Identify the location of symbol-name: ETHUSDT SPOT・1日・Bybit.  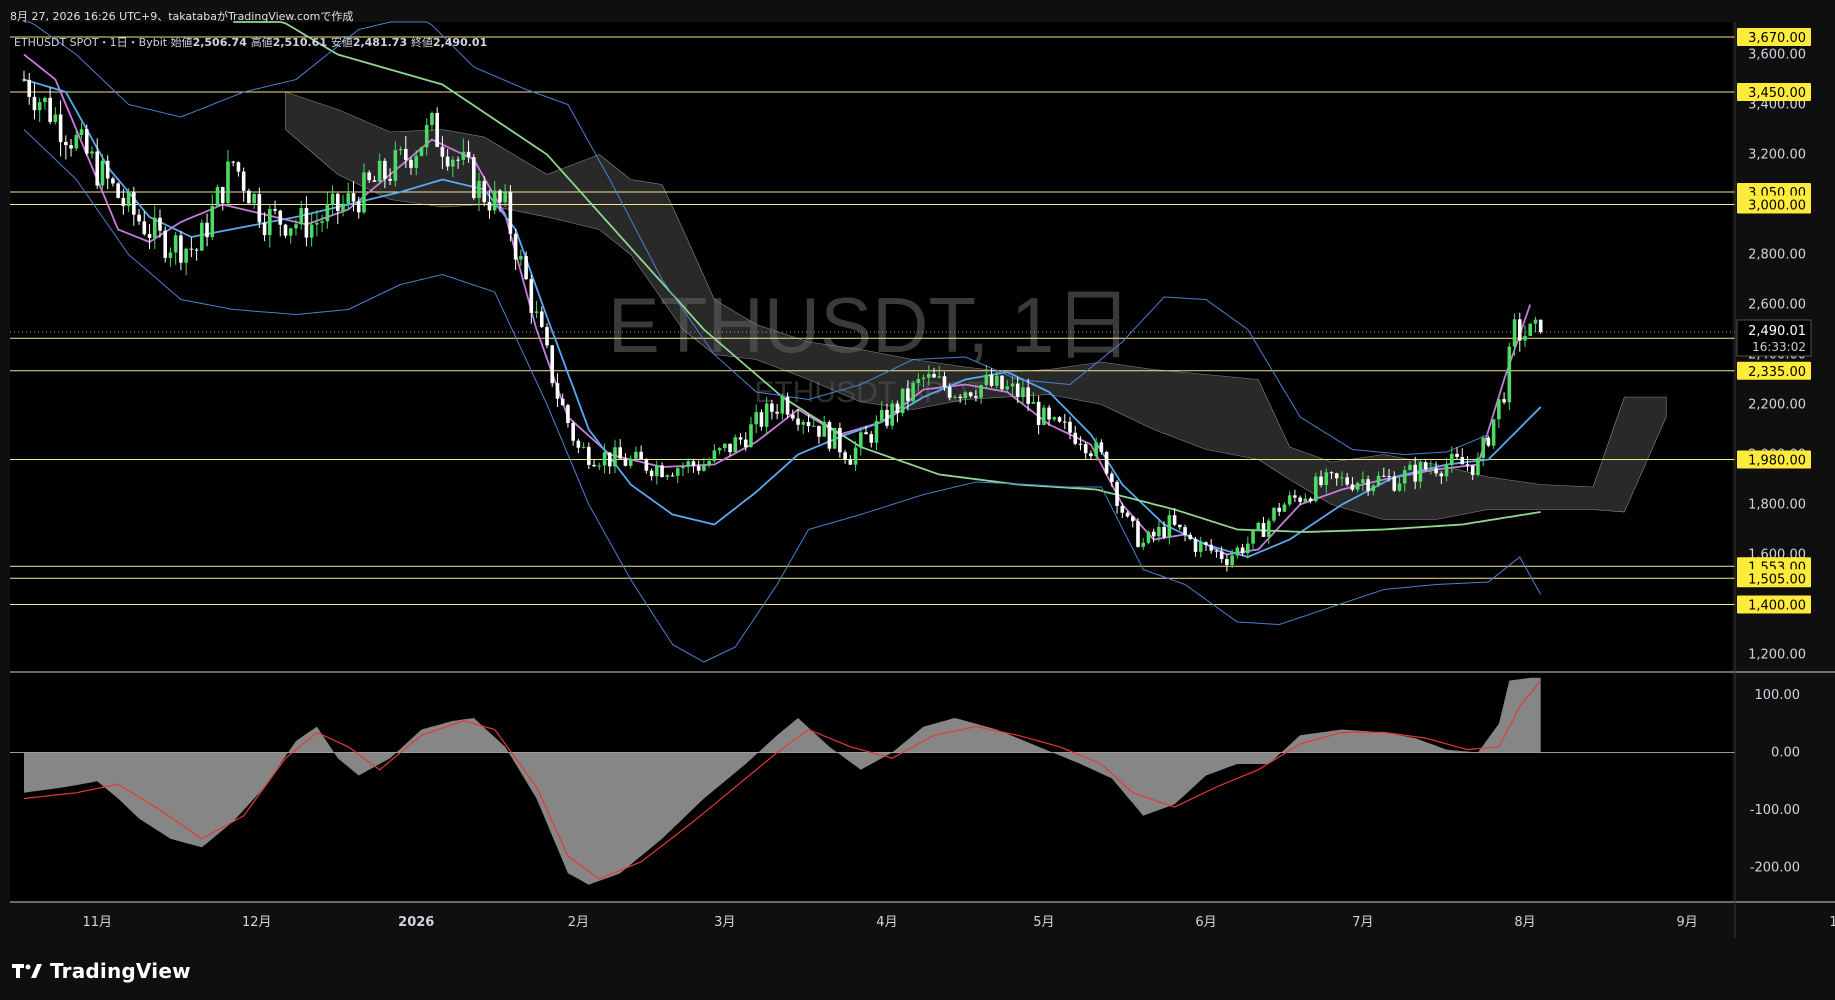
(92, 42).